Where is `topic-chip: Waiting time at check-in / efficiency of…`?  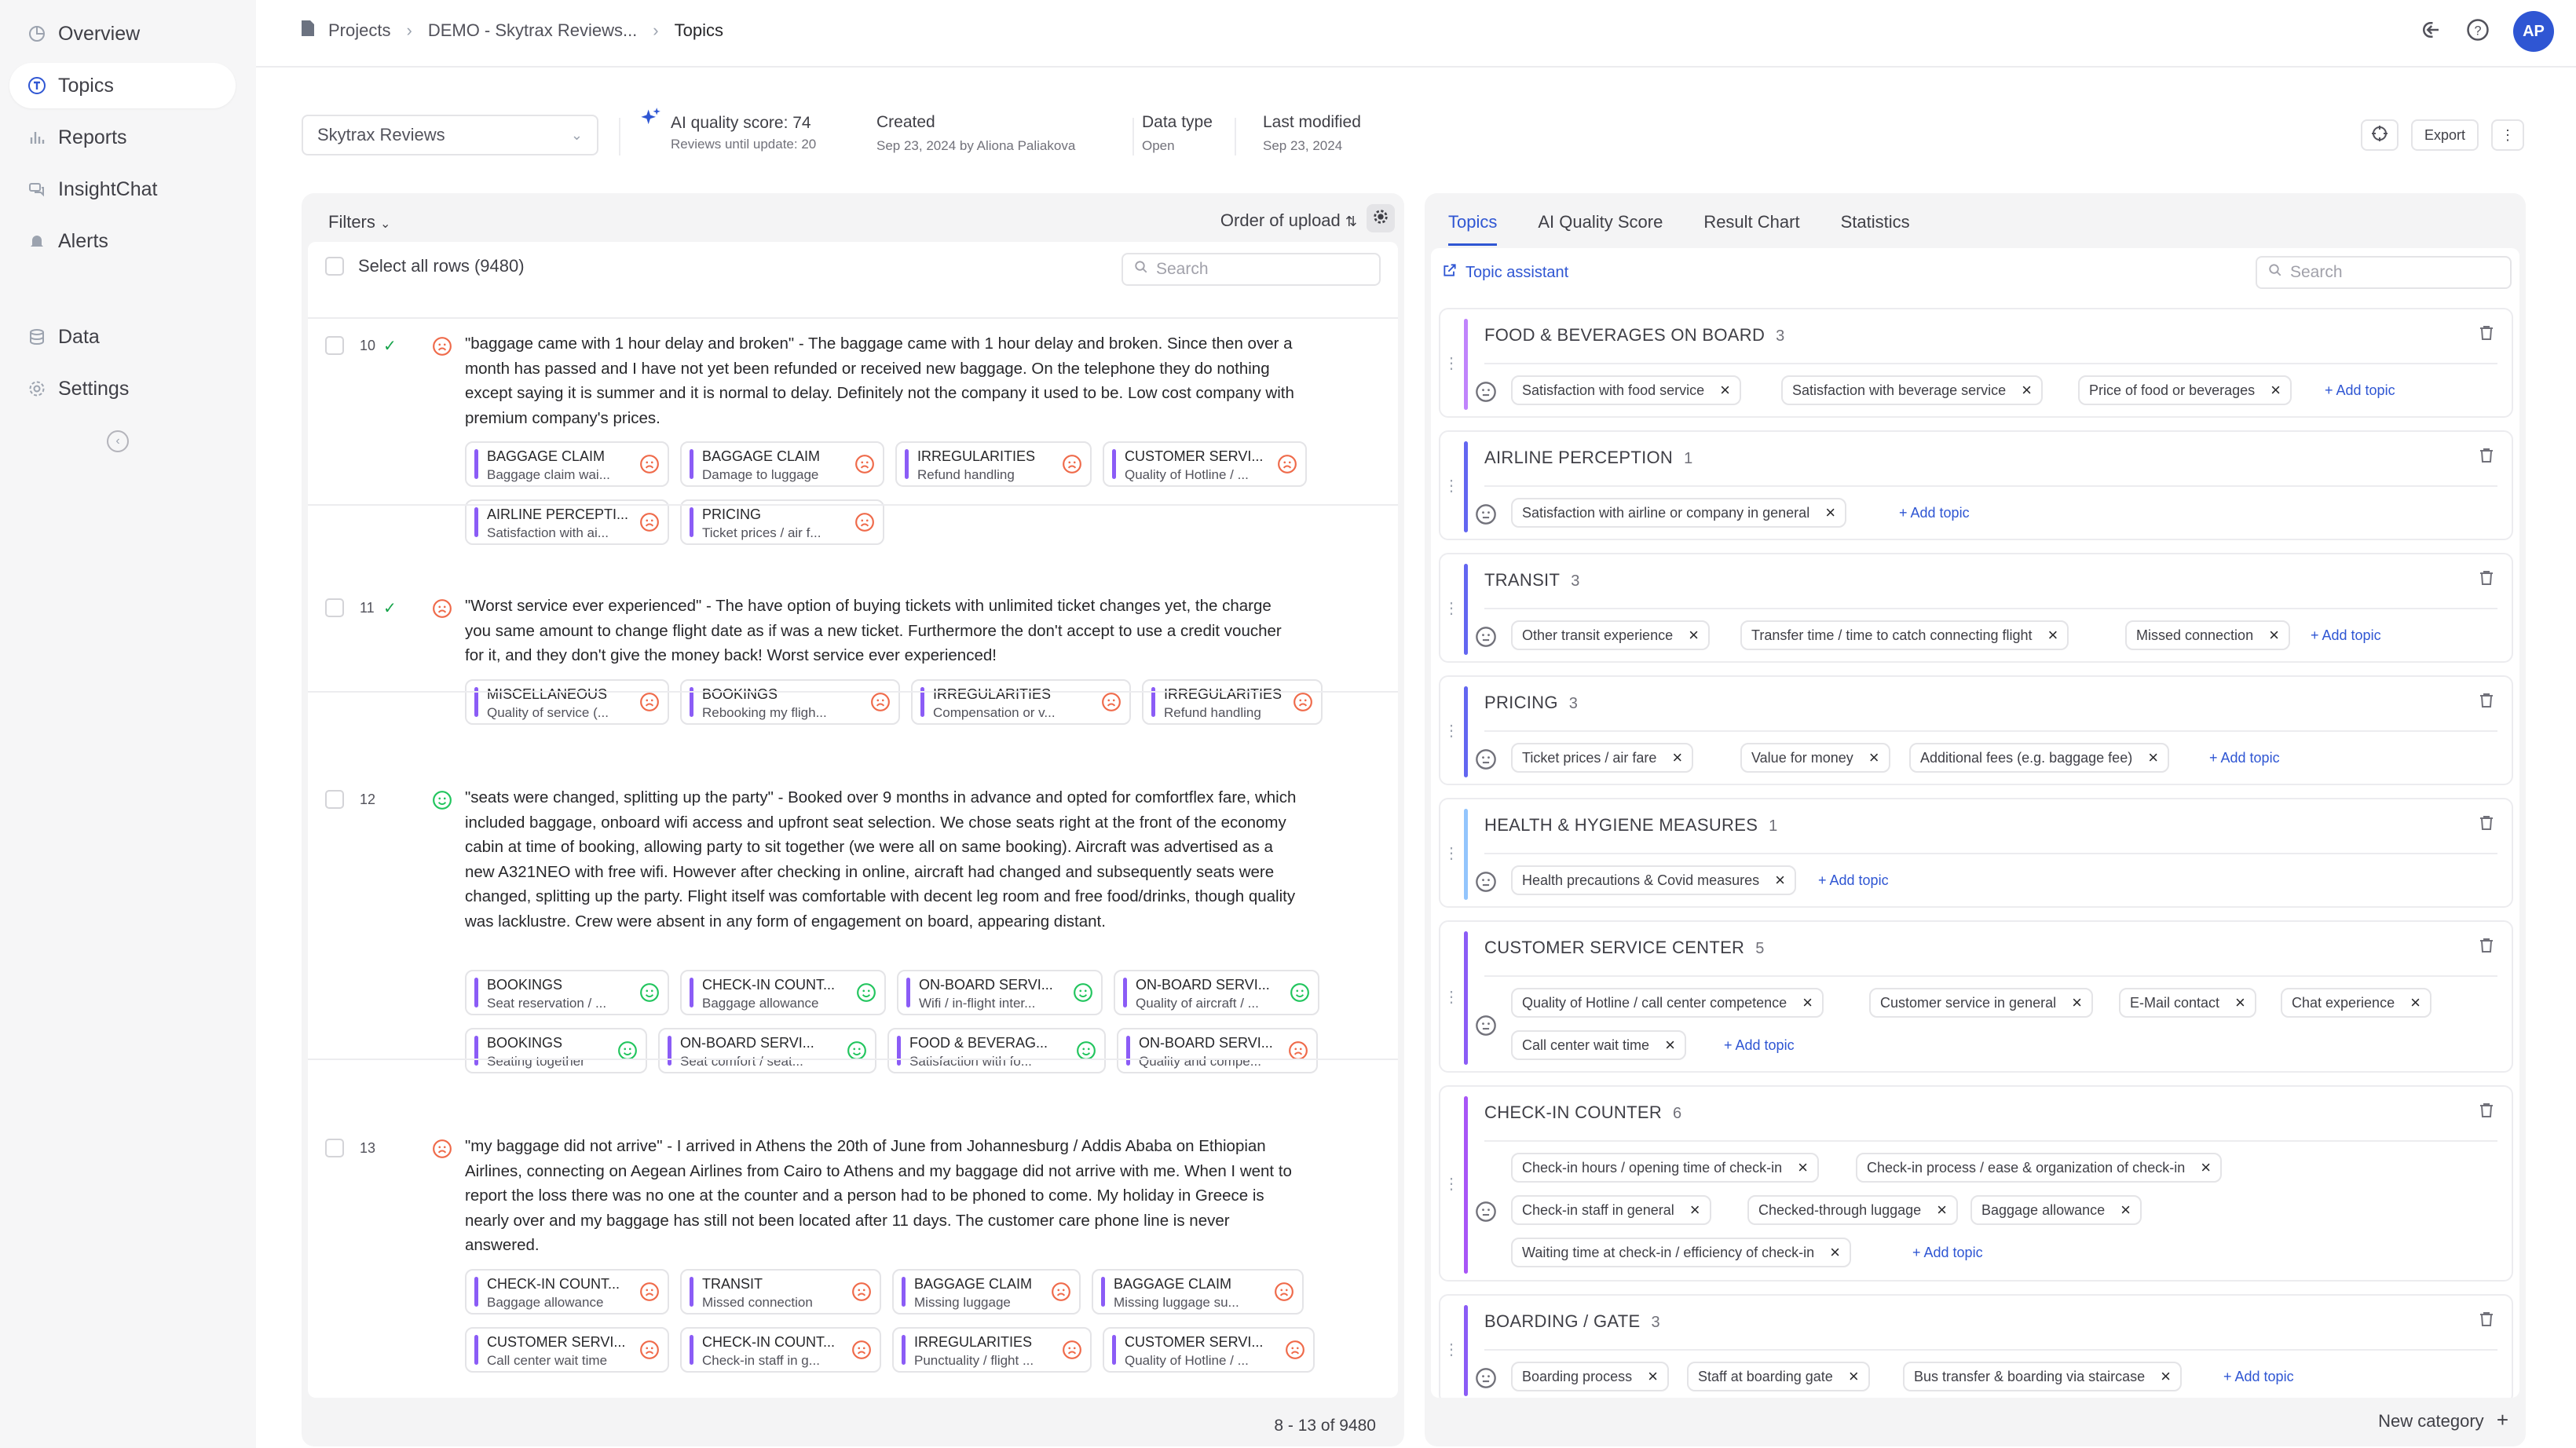 topic-chip: Waiting time at check-in / efficiency of… is located at coordinates (1682, 1253).